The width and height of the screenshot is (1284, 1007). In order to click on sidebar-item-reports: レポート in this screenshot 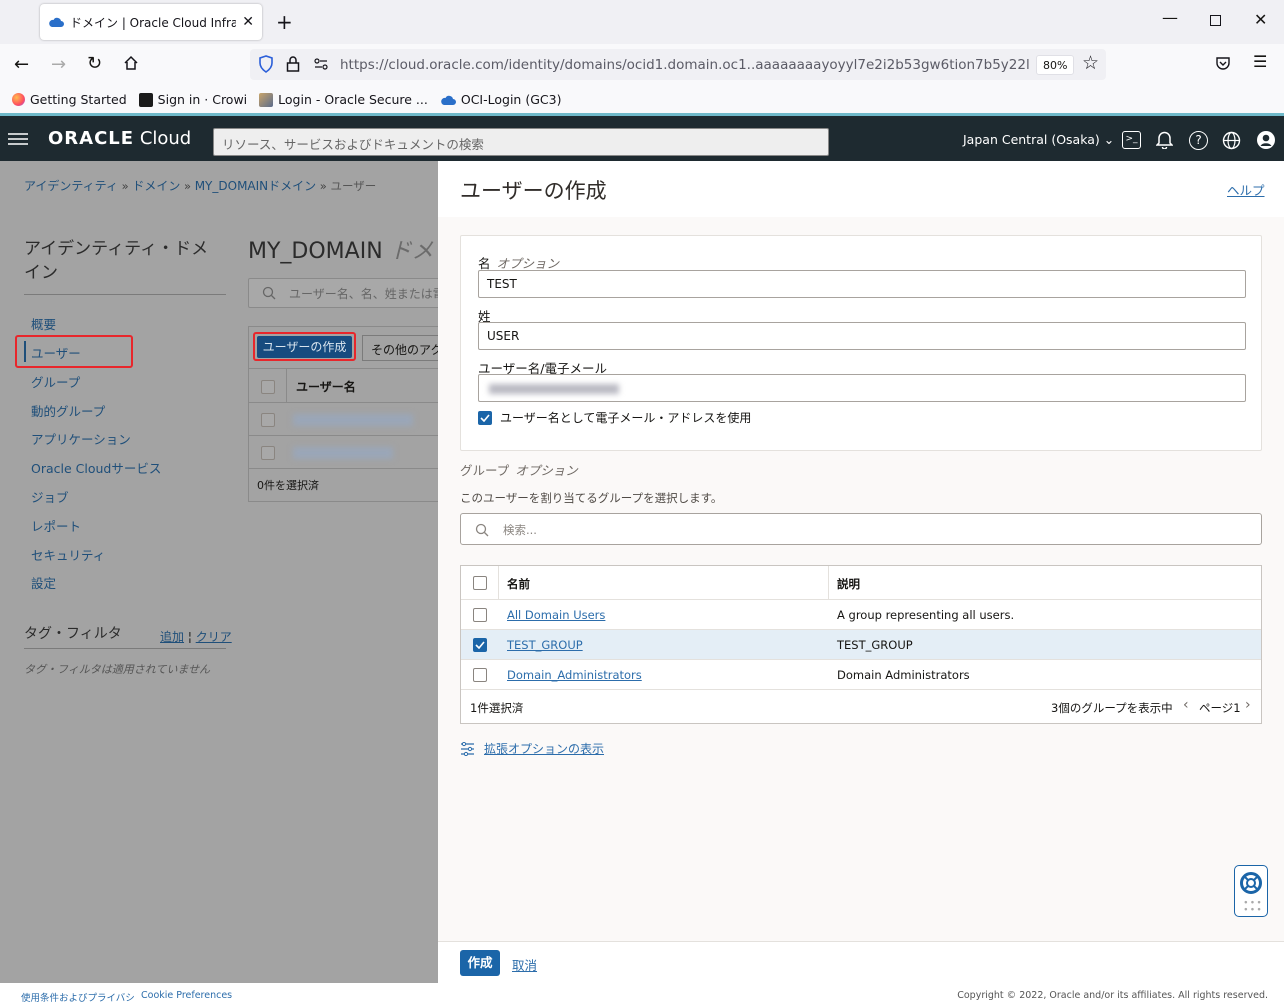, I will do `click(56, 525)`.